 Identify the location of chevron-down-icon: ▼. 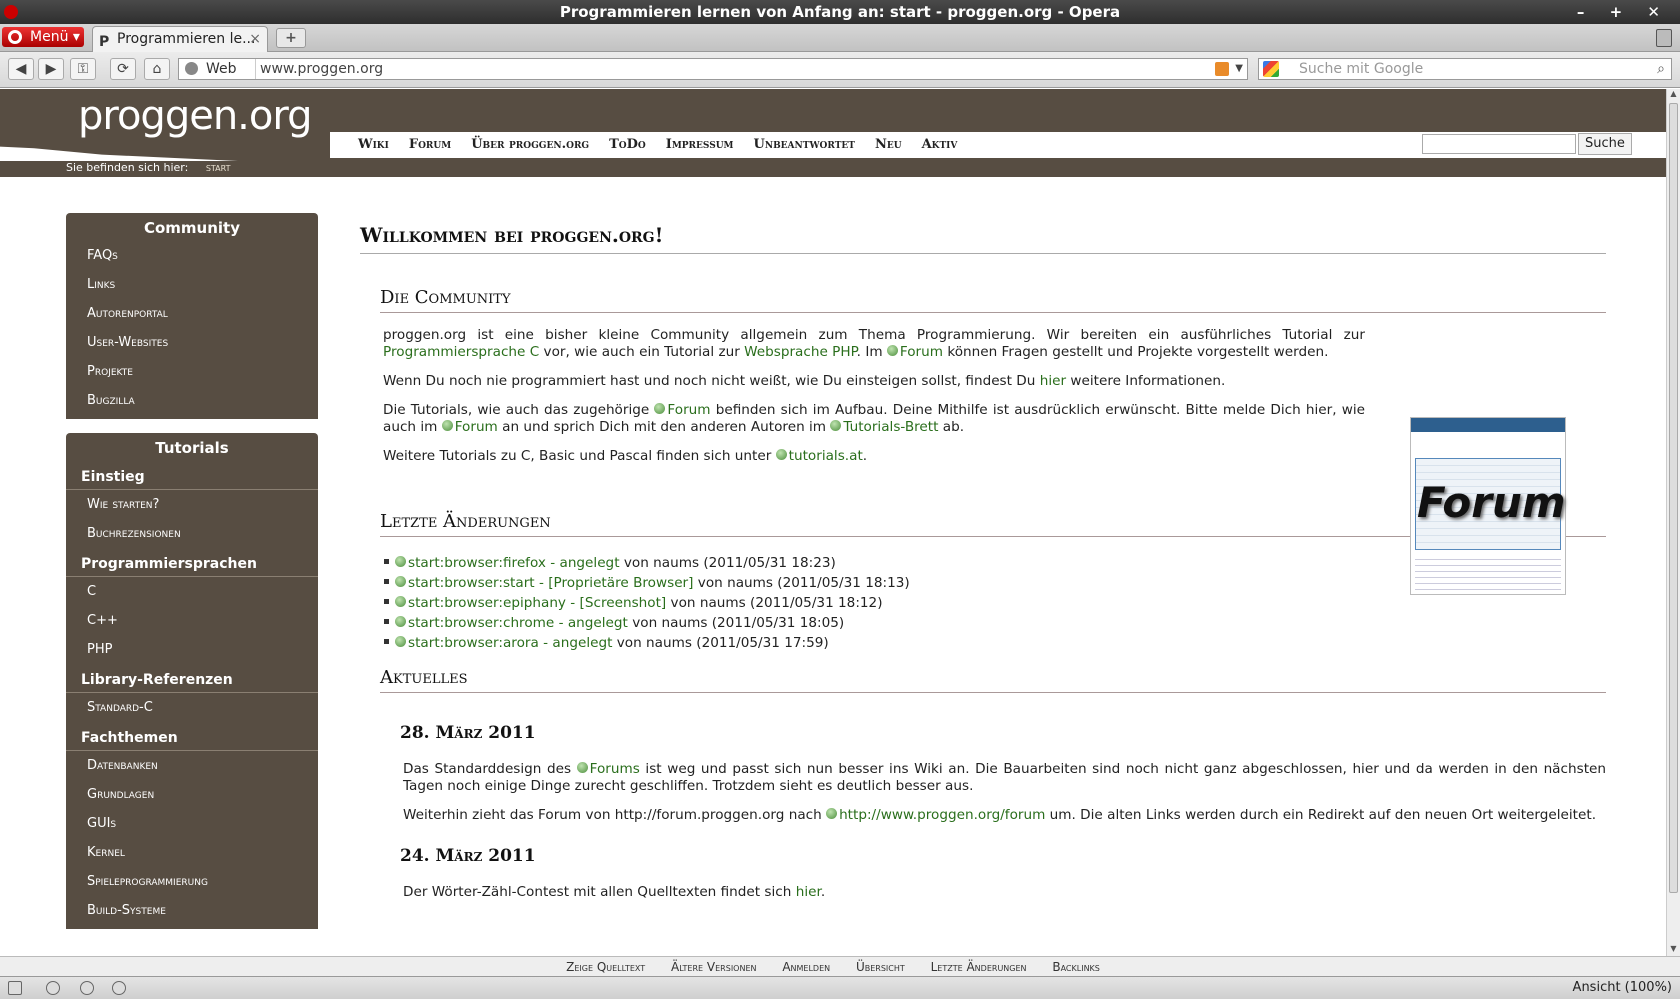
(1239, 69).